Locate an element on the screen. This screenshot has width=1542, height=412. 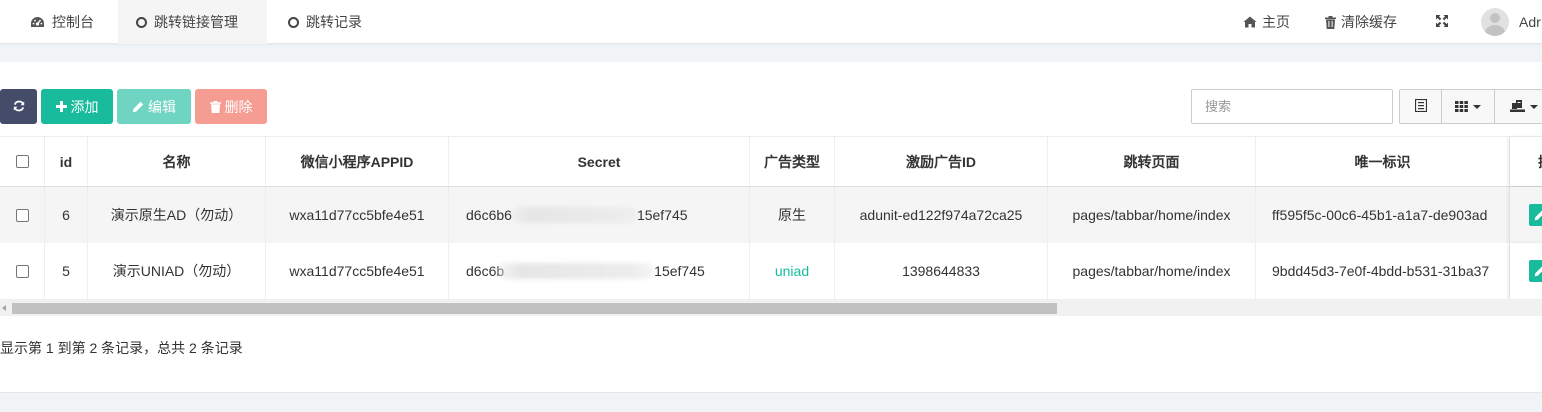
column-header: id is located at coordinates (66, 161).